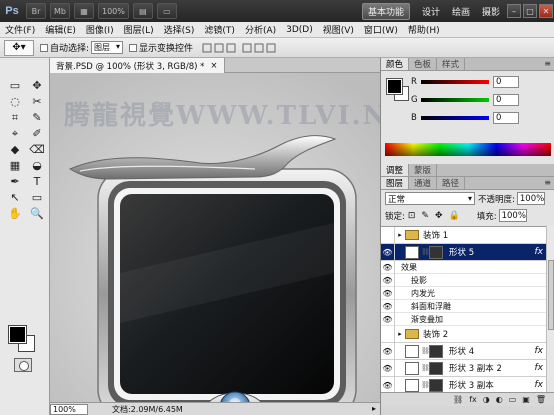 This screenshot has width=554, height=415. What do you see at coordinates (179, 29) in the screenshot?
I see `menu-select: 选择(S)` at bounding box center [179, 29].